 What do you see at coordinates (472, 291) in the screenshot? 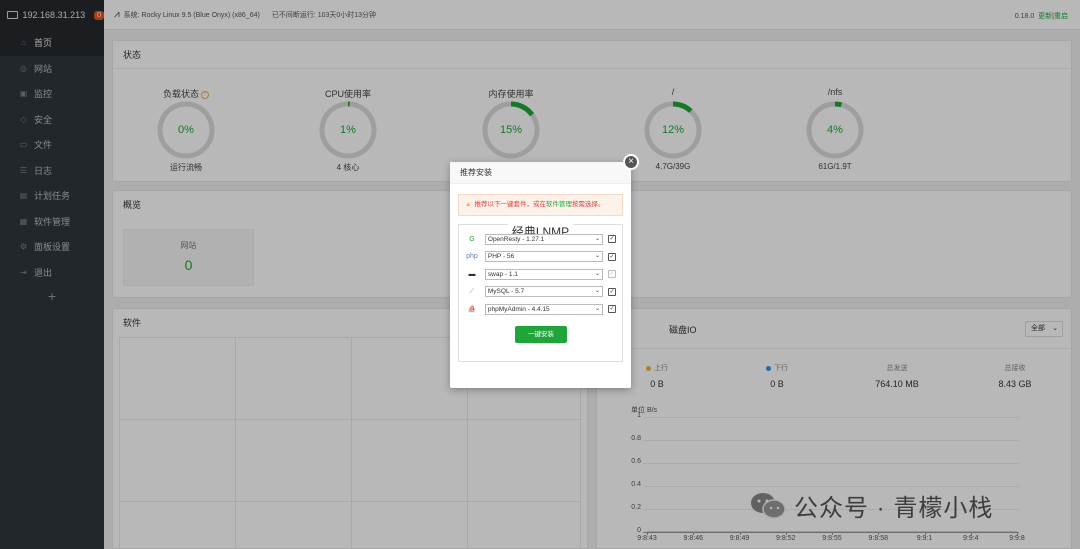
I see `mysql-icon: ⟋` at bounding box center [472, 291].